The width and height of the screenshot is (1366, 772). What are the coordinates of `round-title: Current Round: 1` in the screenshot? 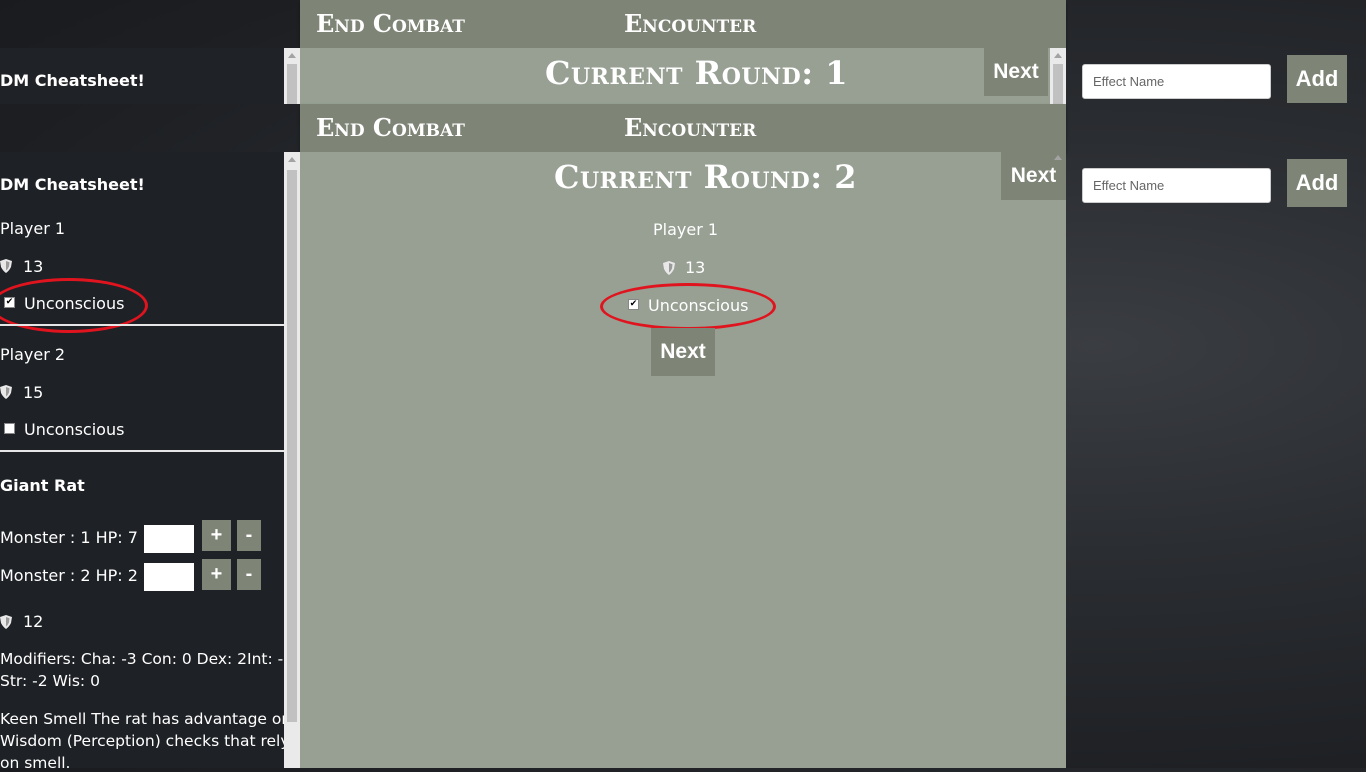 It's located at (696, 73).